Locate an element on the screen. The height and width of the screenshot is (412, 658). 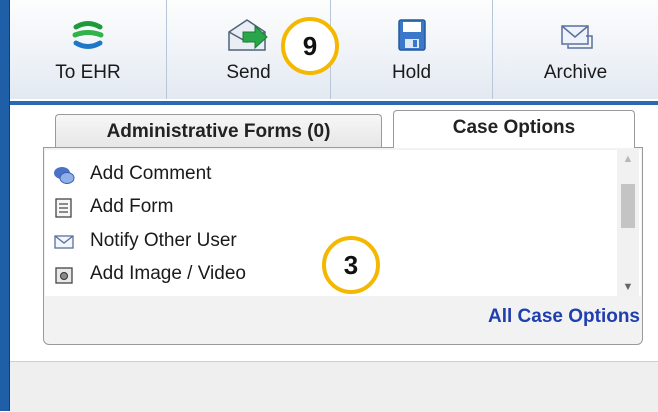
callout-badge-3: 3 is located at coordinates (351, 265).